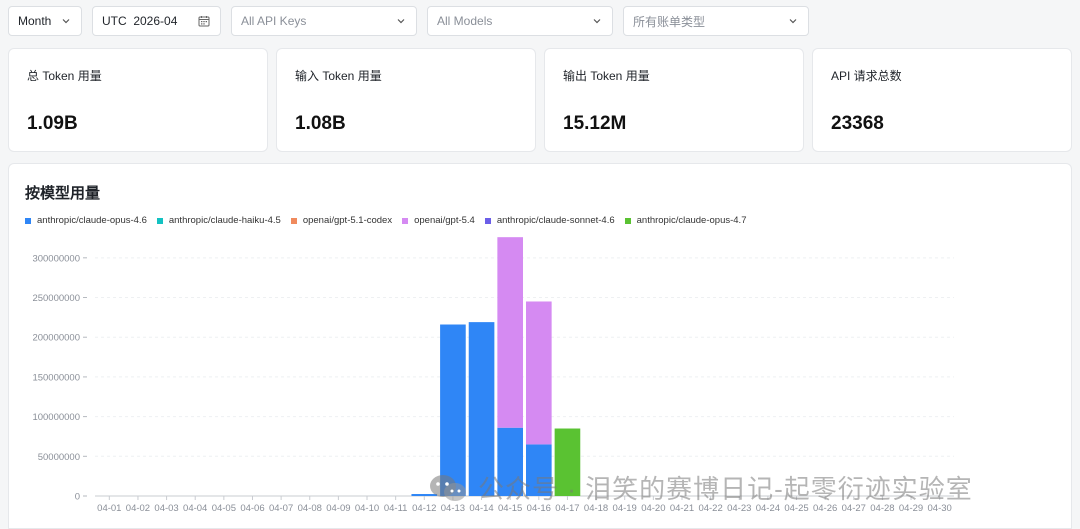 Image resolution: width=1080 pixels, height=529 pixels. What do you see at coordinates (281, 508) in the screenshot?
I see `x-tick-label: 04-07` at bounding box center [281, 508].